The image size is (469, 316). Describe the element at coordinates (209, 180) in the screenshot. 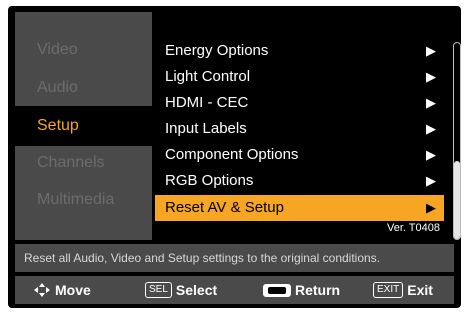

I see `menu-item-label: RGB Options` at that location.